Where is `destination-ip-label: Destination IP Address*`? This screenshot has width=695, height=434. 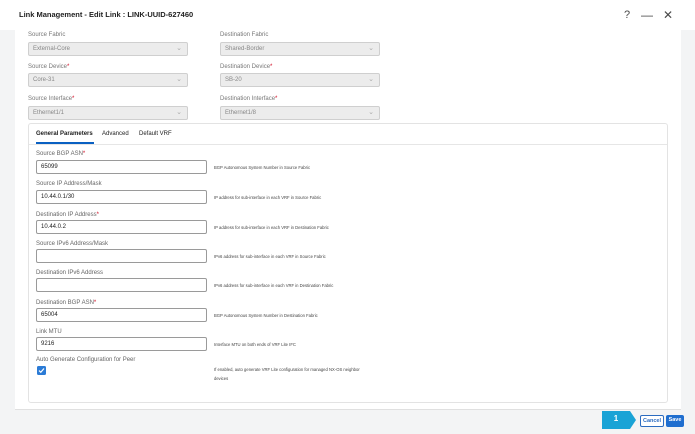
destination-ip-label: Destination IP Address* is located at coordinates (67, 215).